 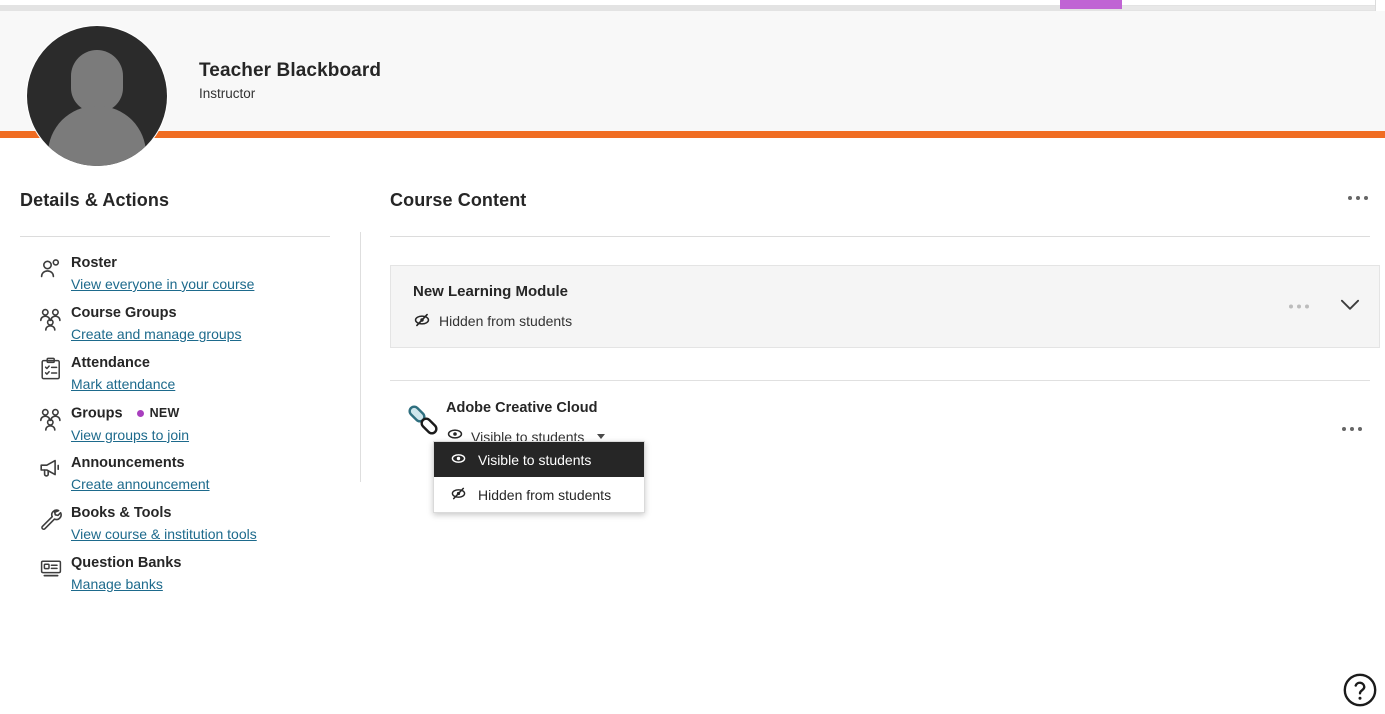 What do you see at coordinates (185, 579) in the screenshot?
I see `sidebar-item-question-banks: Question Banks Manage banks` at bounding box center [185, 579].